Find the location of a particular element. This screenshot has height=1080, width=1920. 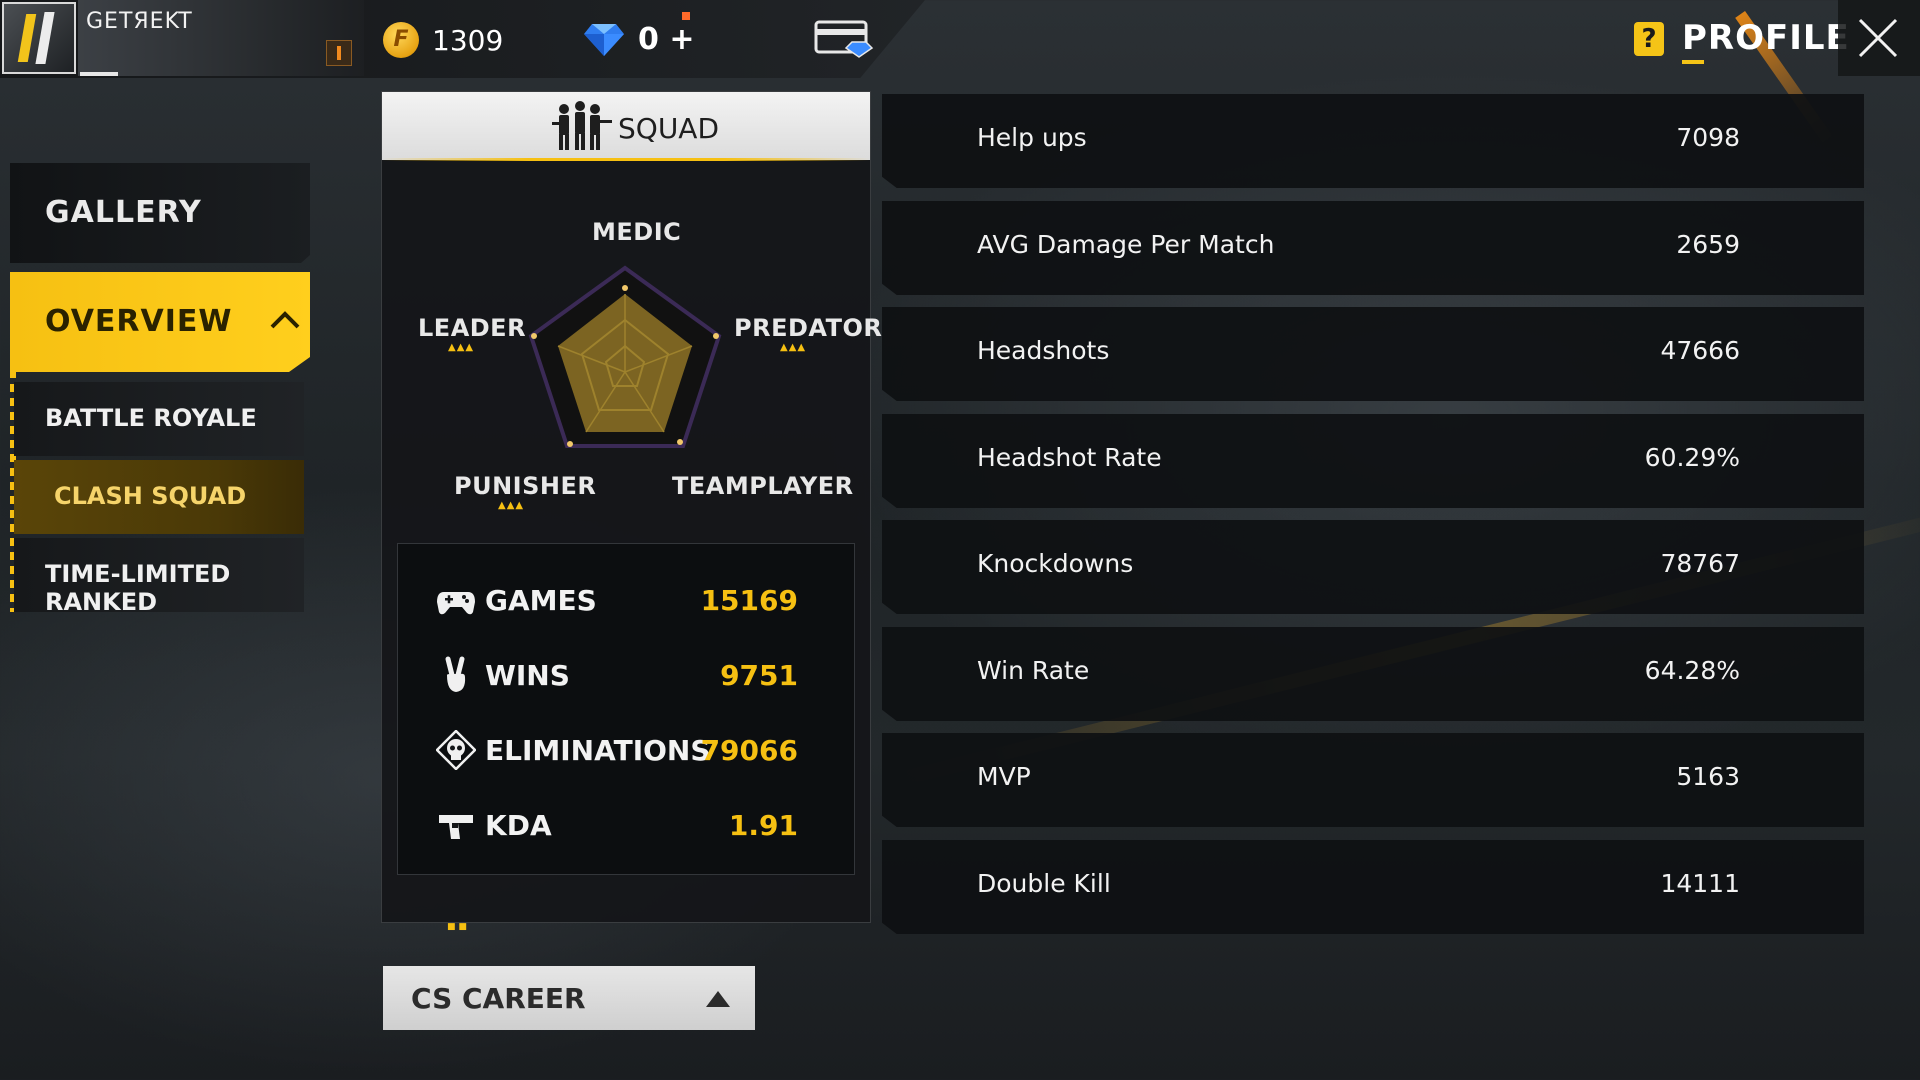

metric-label: Double Kill is located at coordinates (1044, 883).